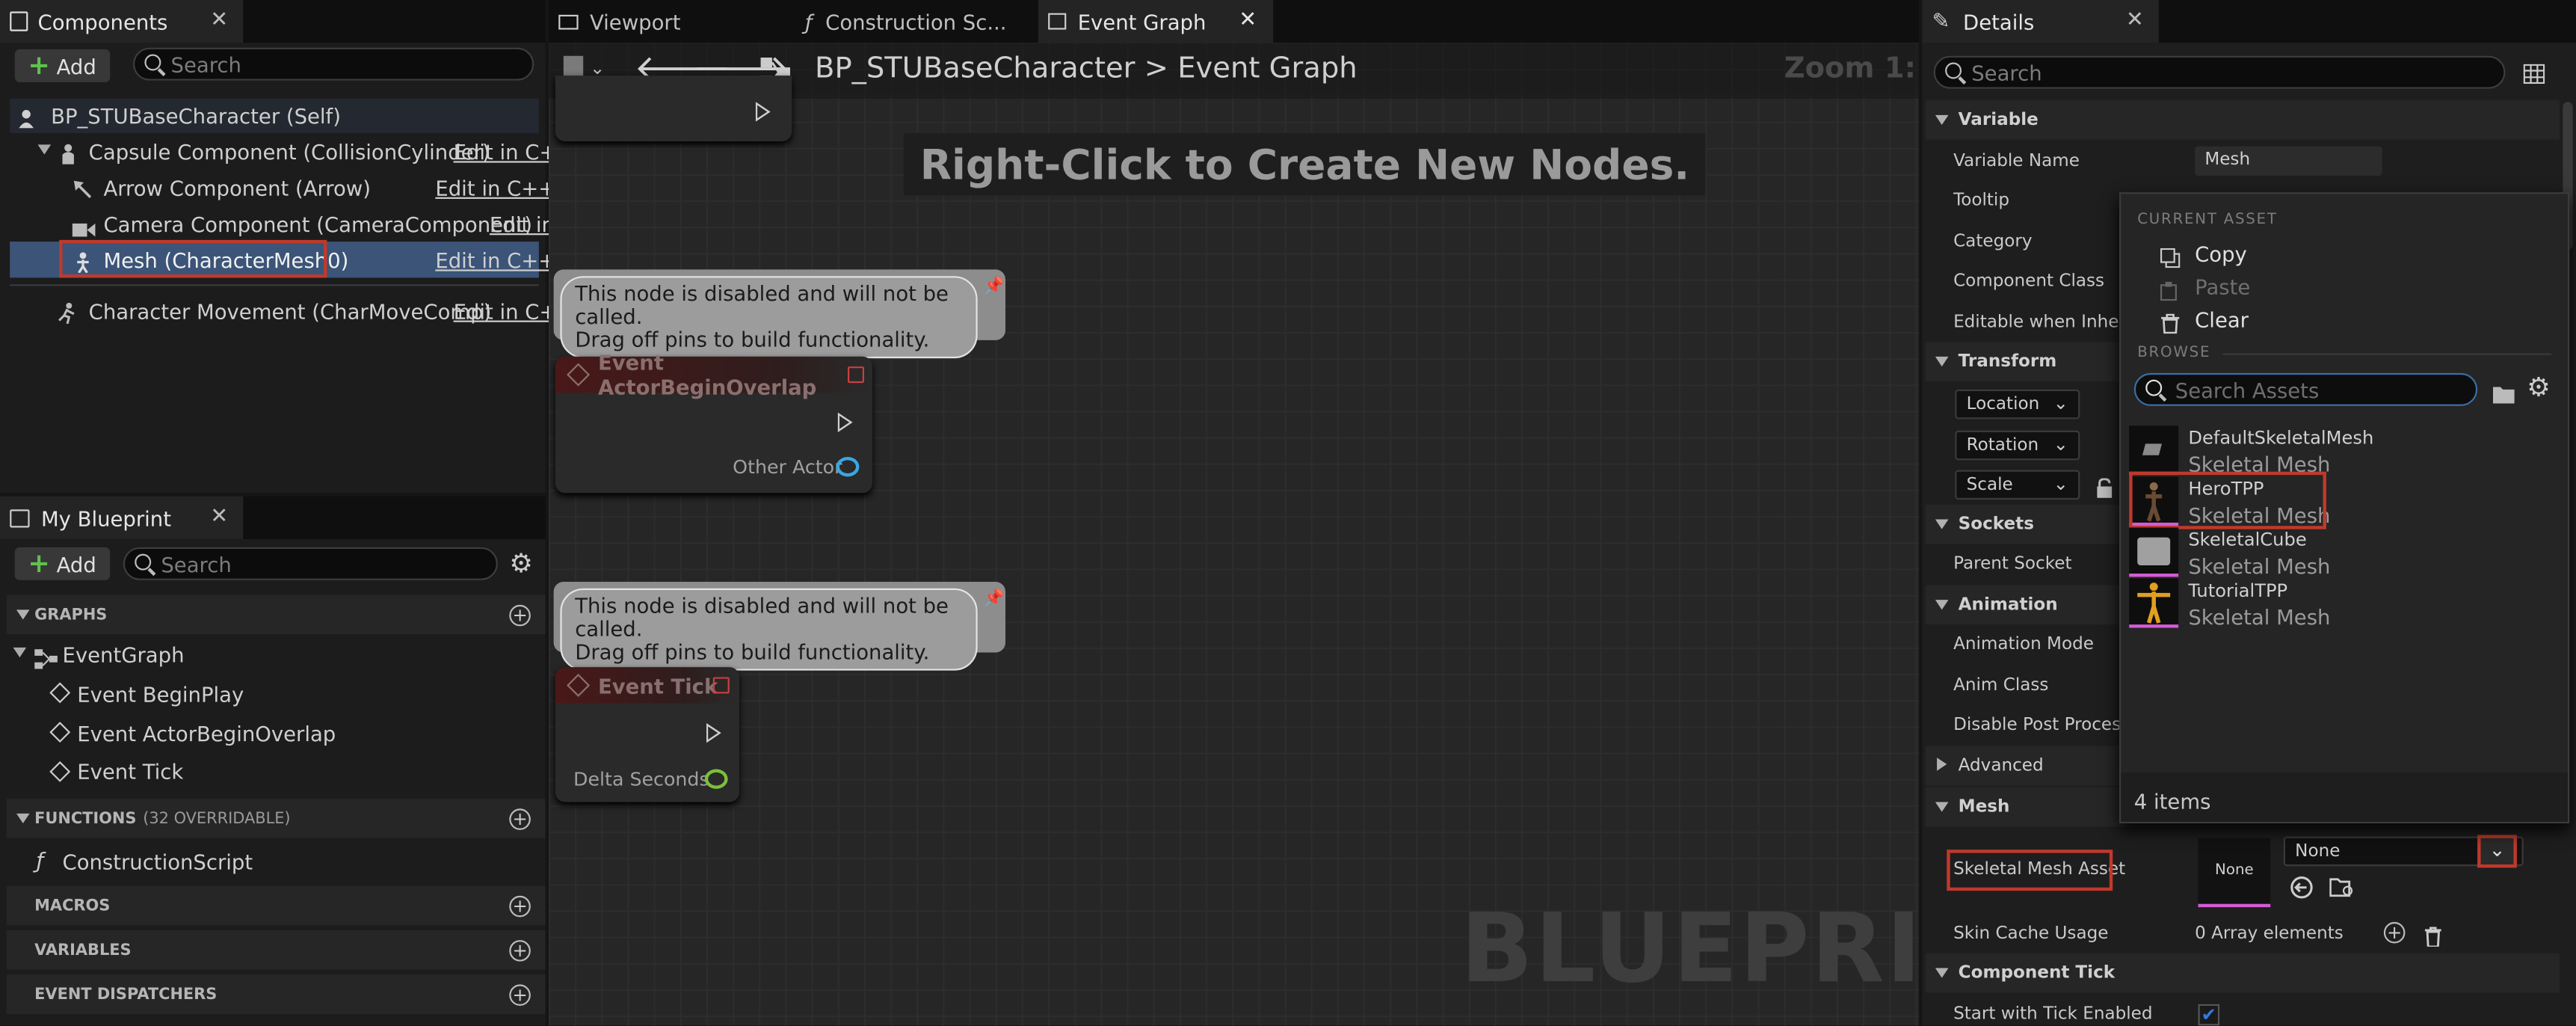 The height and width of the screenshot is (1026, 2576). Describe the element at coordinates (752, 652) in the screenshot. I see `comment-line-2: Drag off pins to build functionality.` at that location.